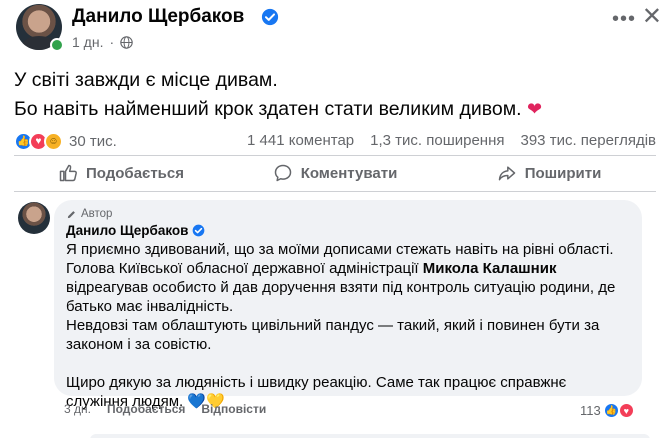 The width and height of the screenshot is (666, 438). What do you see at coordinates (349, 173) in the screenshot?
I see `comment-button-label: Коментувати` at bounding box center [349, 173].